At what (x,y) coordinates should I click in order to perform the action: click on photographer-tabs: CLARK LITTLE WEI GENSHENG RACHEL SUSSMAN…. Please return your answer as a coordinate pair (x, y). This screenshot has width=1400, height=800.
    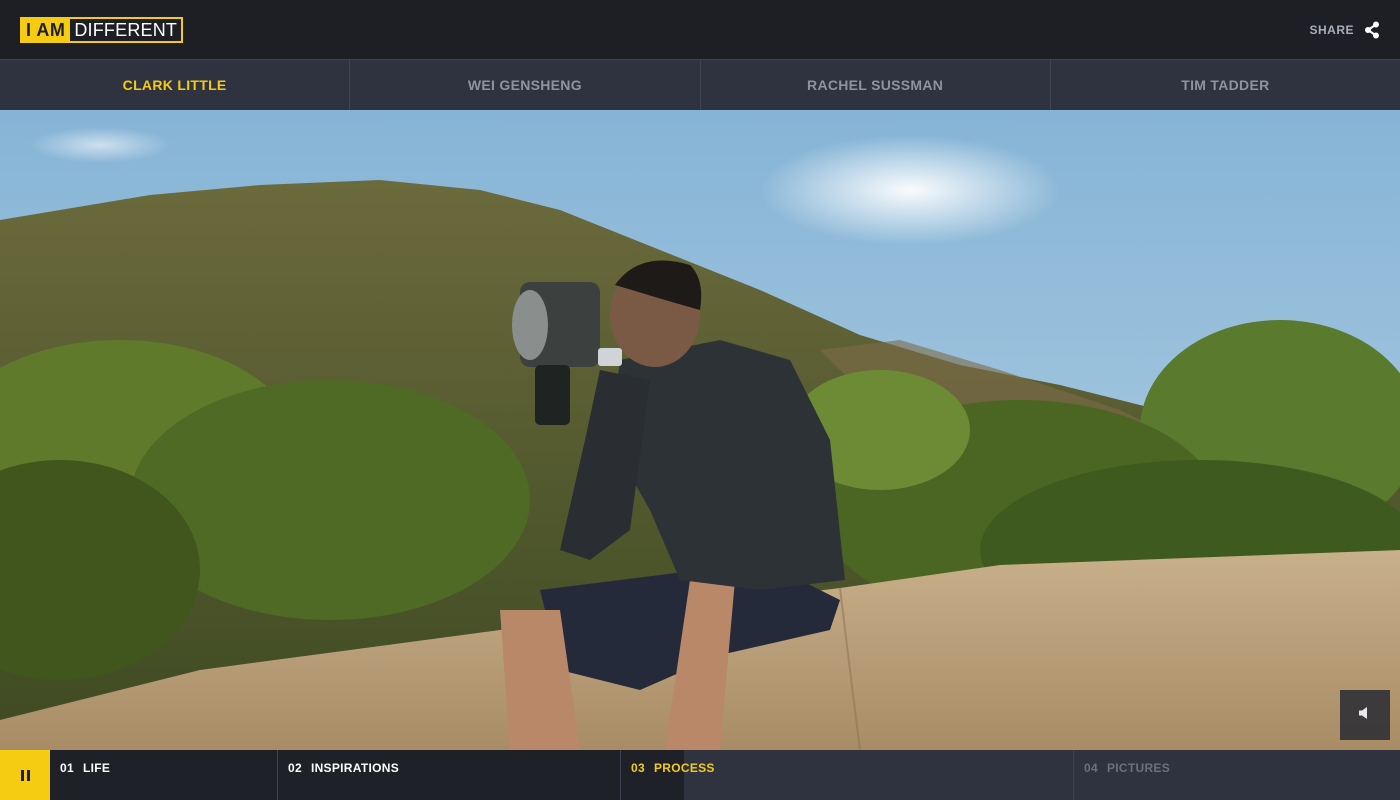
    Looking at the image, I should click on (700, 84).